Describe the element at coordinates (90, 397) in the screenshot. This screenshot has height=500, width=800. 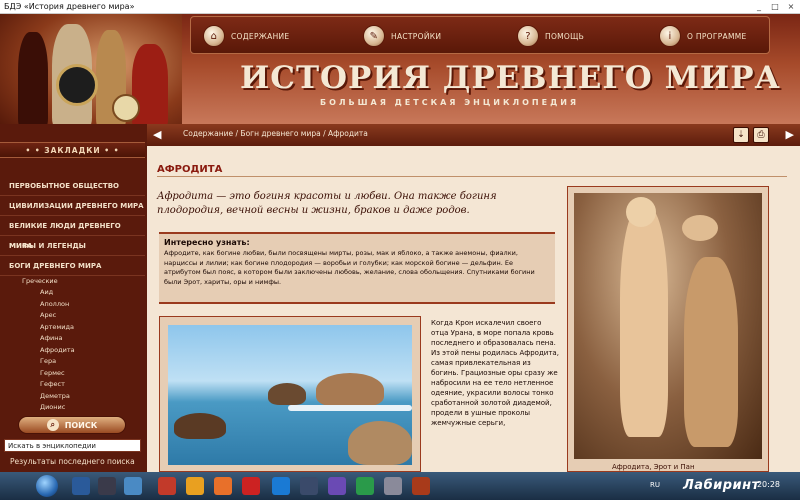
I see `sidebar-subitem: Деметра` at that location.